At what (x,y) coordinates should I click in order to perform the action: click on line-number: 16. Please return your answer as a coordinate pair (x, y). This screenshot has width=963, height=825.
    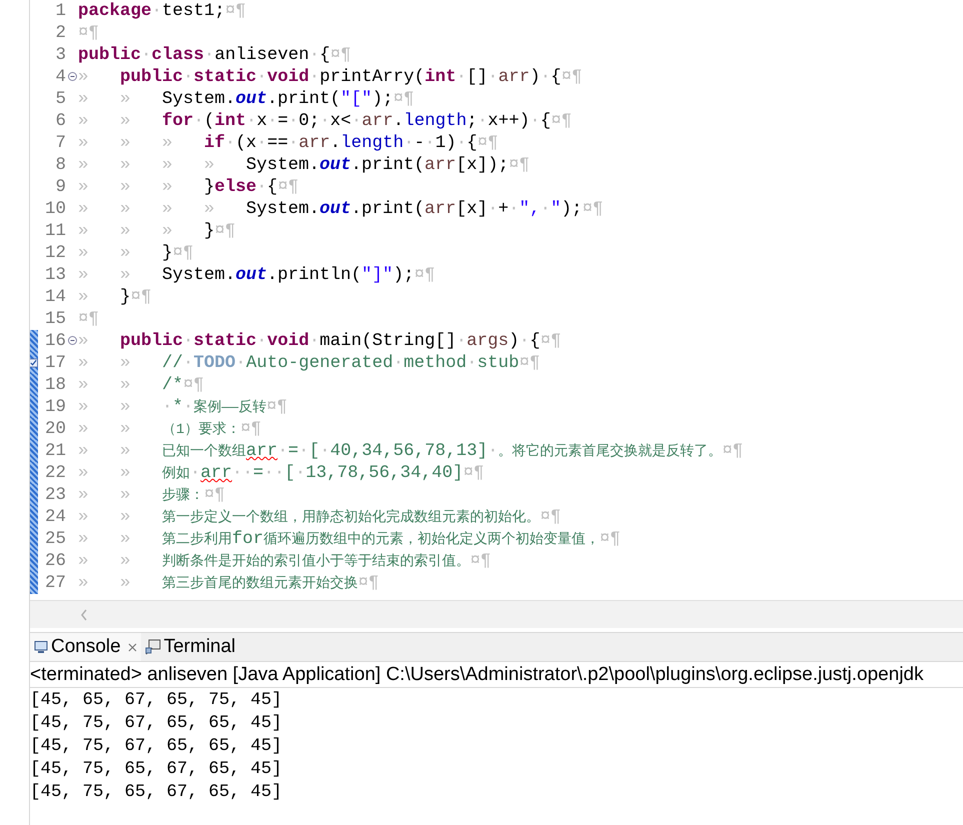
    Looking at the image, I should click on (55, 341).